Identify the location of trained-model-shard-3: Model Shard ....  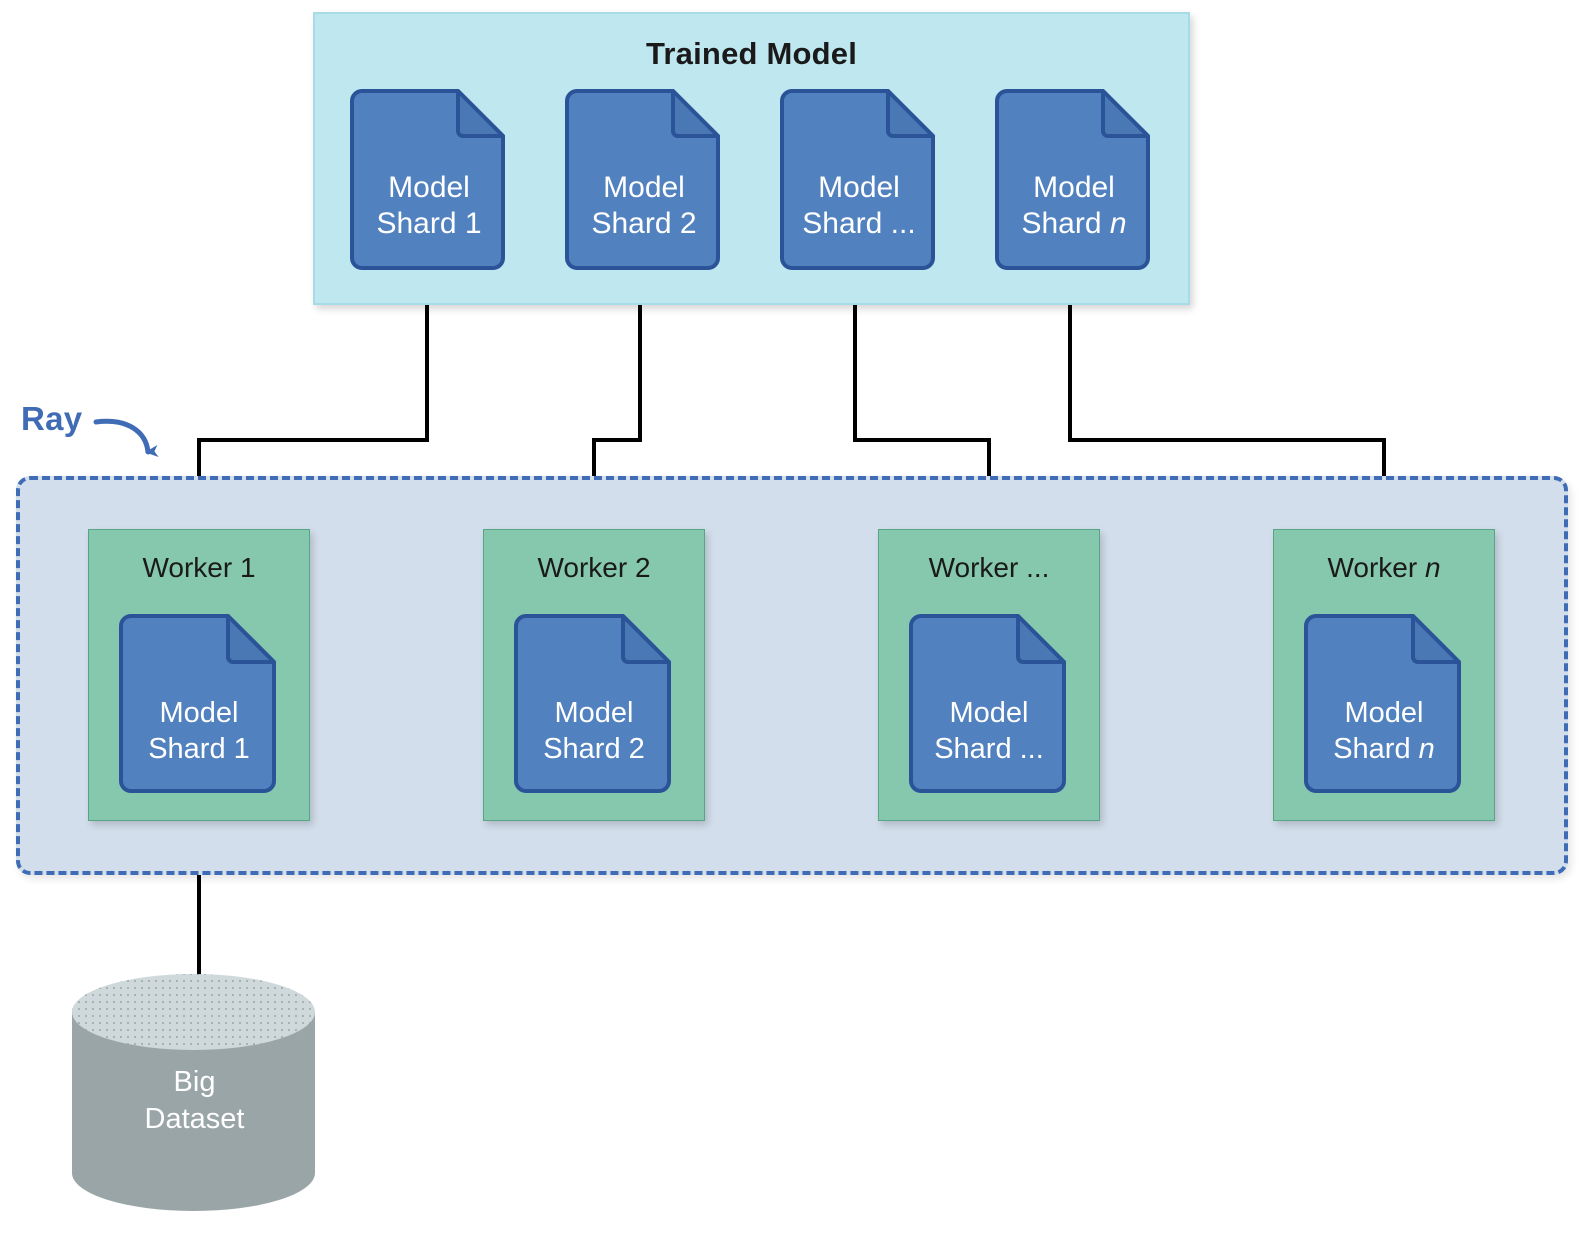
(858, 179).